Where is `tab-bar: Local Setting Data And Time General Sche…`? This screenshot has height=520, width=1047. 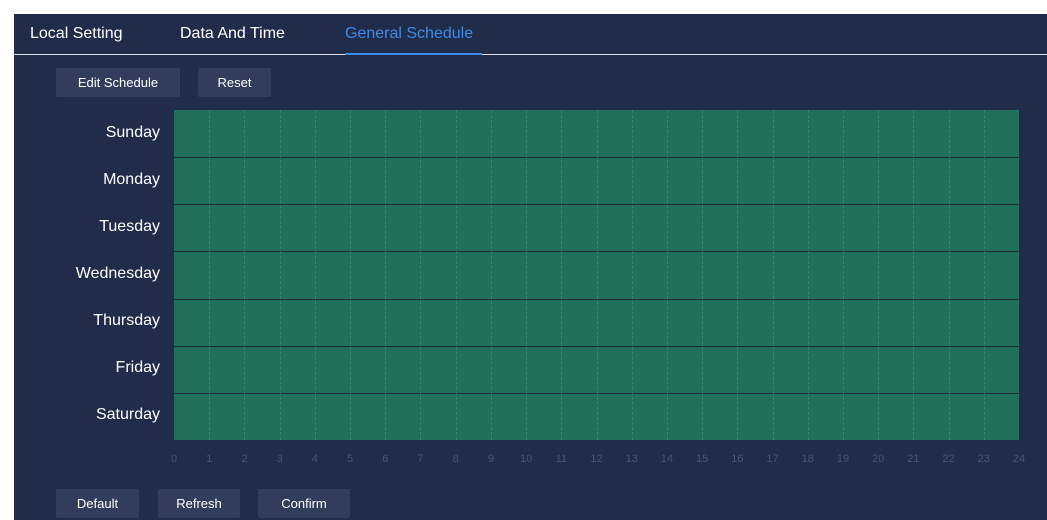 tab-bar: Local Setting Data And Time General Sche… is located at coordinates (530, 35).